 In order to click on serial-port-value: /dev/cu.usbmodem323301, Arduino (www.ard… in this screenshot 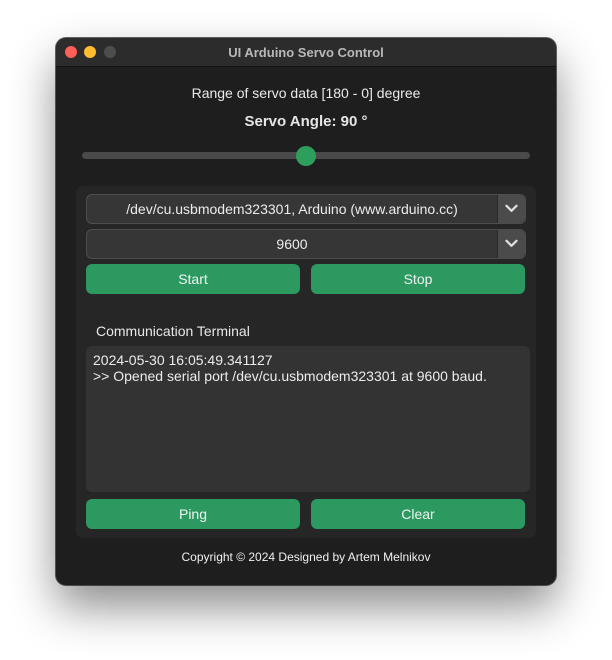, I will do `click(292, 209)`.